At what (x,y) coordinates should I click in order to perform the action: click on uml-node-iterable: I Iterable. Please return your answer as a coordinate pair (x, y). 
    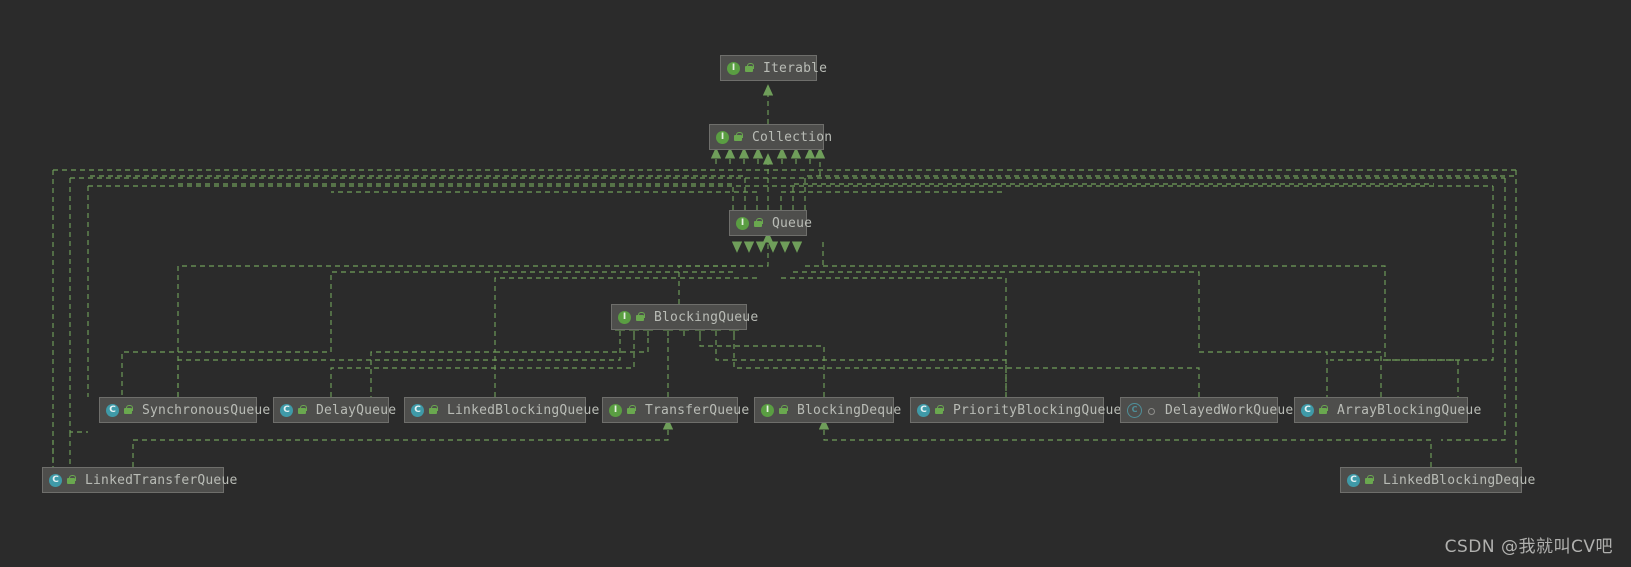
    Looking at the image, I should click on (773, 68).